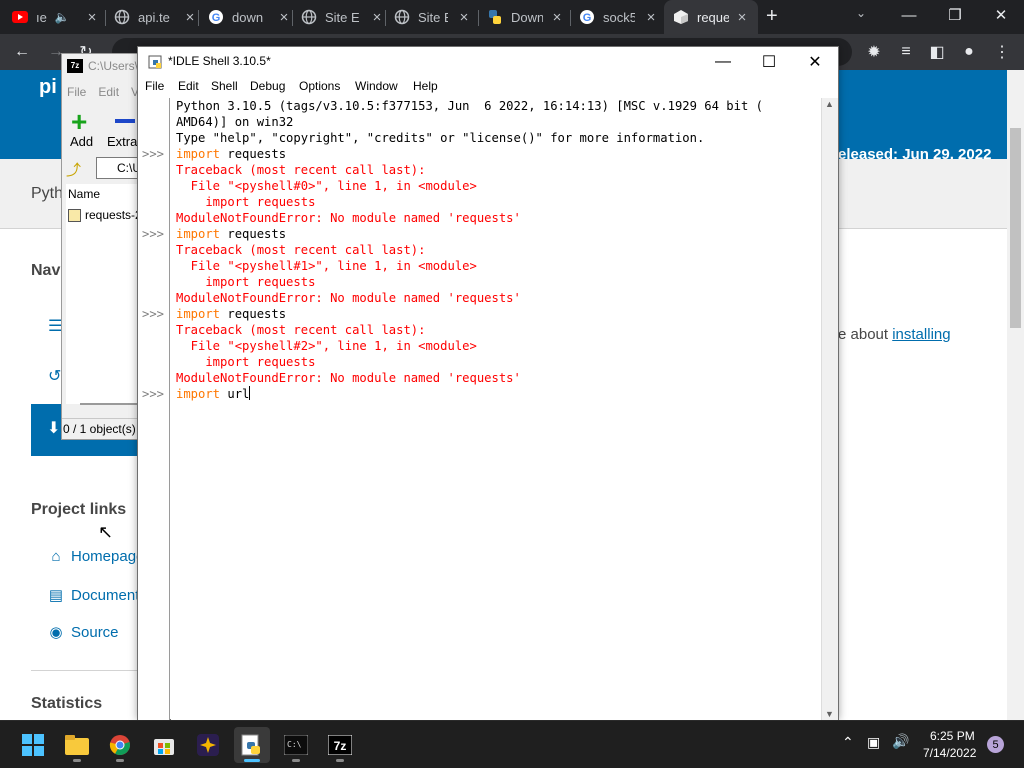  What do you see at coordinates (46, 270) in the screenshot?
I see `navigation-heading: Nav` at bounding box center [46, 270].